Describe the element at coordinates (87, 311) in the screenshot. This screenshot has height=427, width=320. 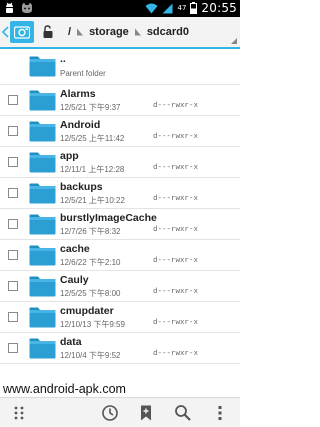
I see `file-name: cmupdater` at that location.